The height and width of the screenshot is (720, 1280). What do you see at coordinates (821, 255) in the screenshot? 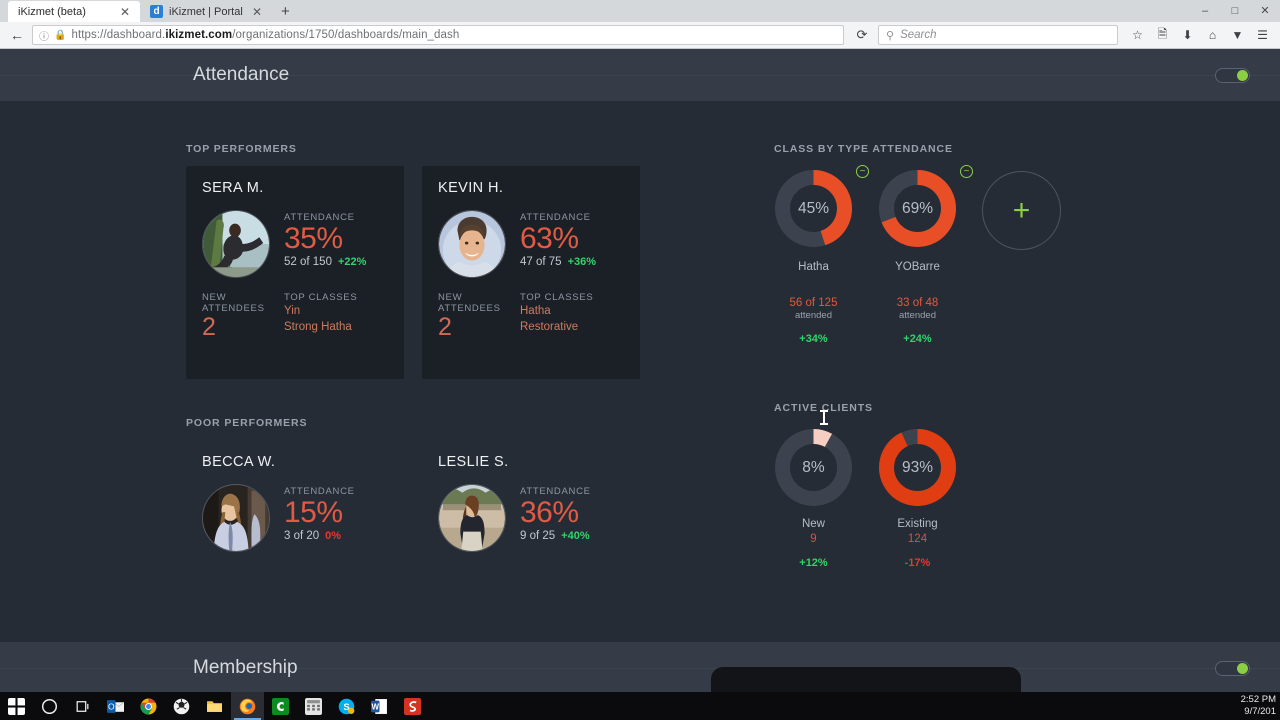
I see `donut-hatha: 45% − Hatha 56 of 125 attended +34%` at bounding box center [821, 255].